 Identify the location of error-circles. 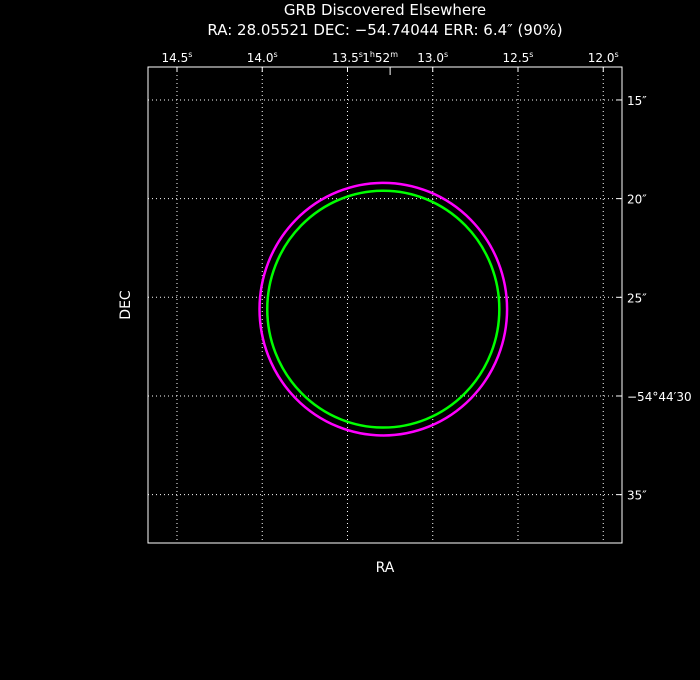
(383, 309).